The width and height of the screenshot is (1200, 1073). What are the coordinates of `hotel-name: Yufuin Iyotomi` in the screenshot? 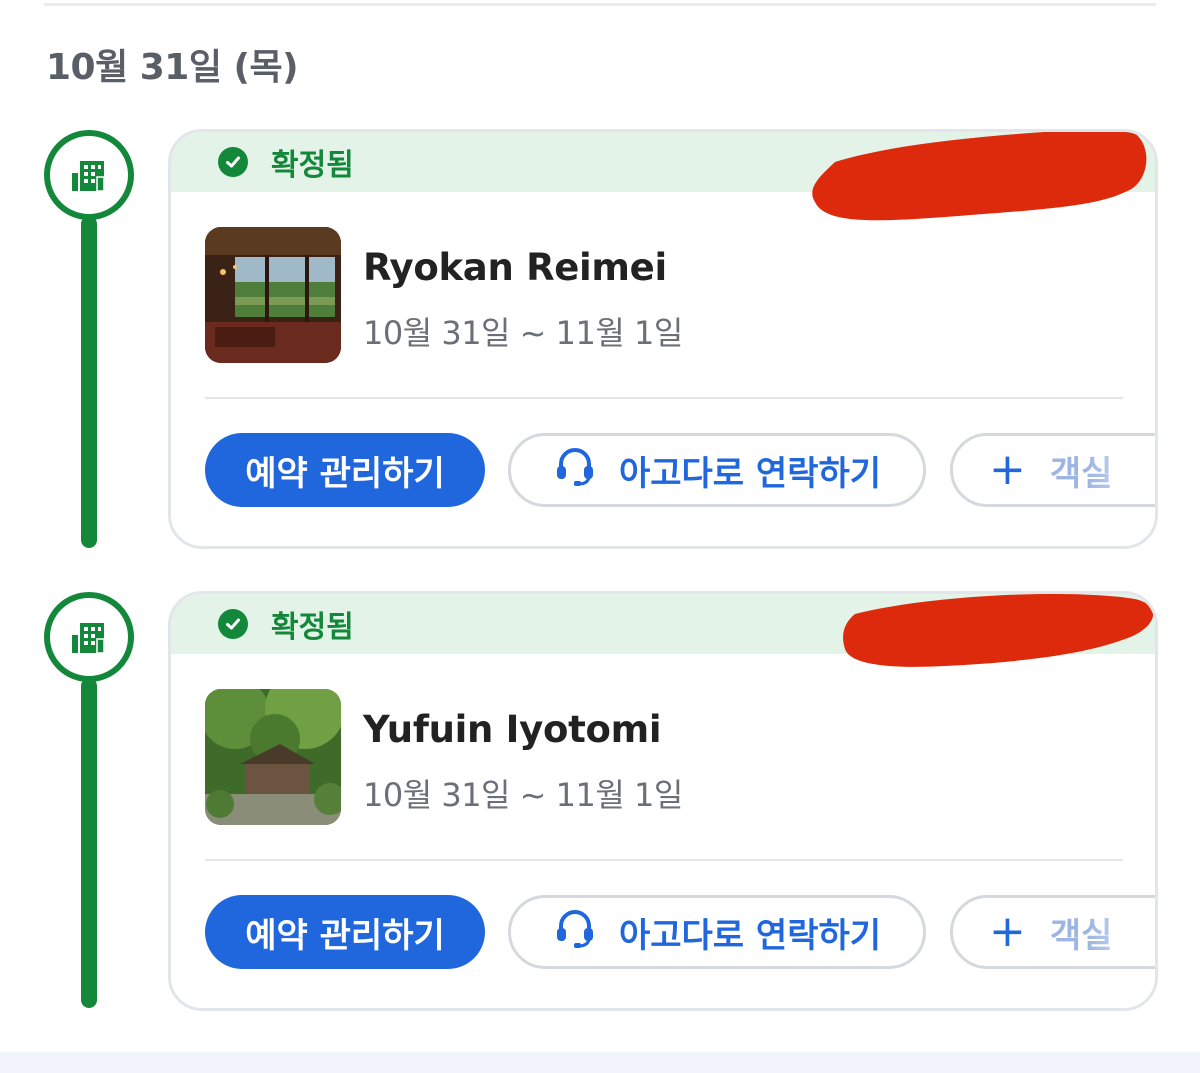 It's located at (512, 729).